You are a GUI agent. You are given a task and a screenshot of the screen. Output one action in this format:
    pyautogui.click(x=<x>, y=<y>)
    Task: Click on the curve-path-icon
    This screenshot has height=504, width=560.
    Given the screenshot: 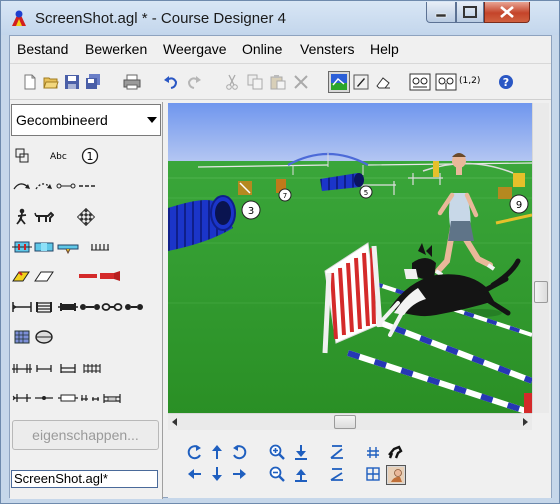 What is the action you would take?
    pyautogui.click(x=22, y=186)
    